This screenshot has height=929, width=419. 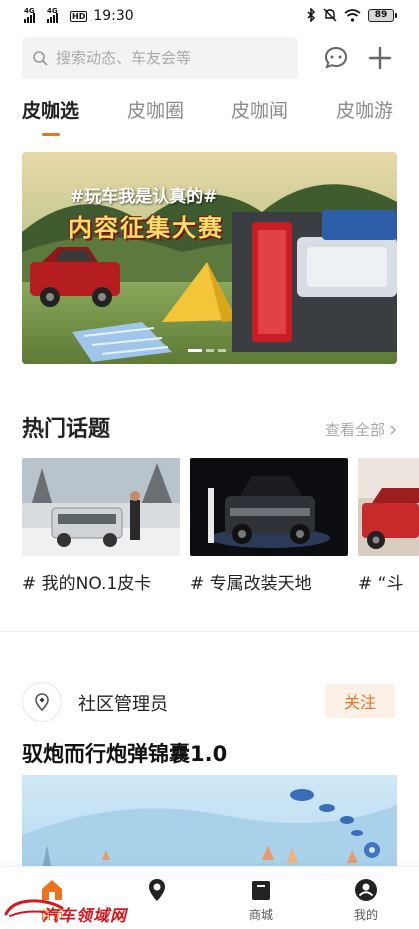 I want to click on nav-profile: 我的, so click(x=366, y=898).